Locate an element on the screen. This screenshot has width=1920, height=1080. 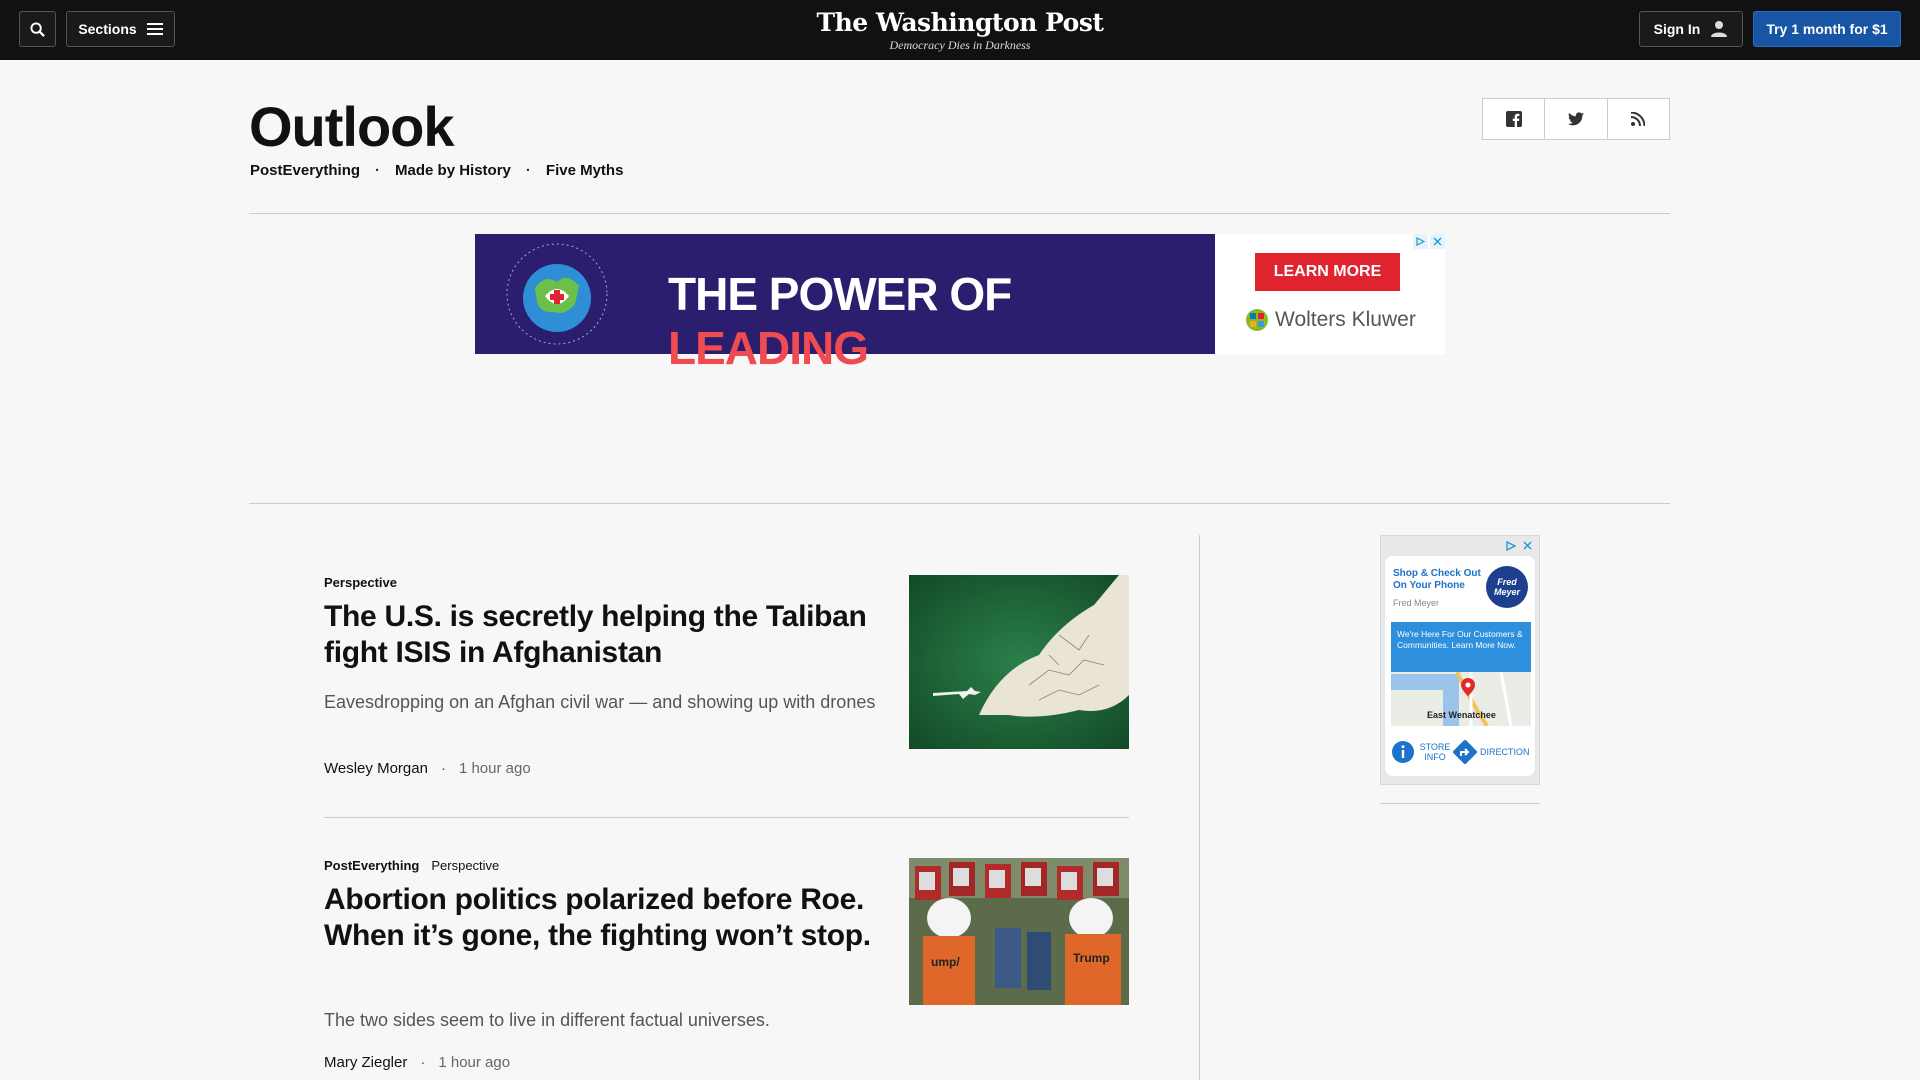
rss-icon is located at coordinates (1638, 119).